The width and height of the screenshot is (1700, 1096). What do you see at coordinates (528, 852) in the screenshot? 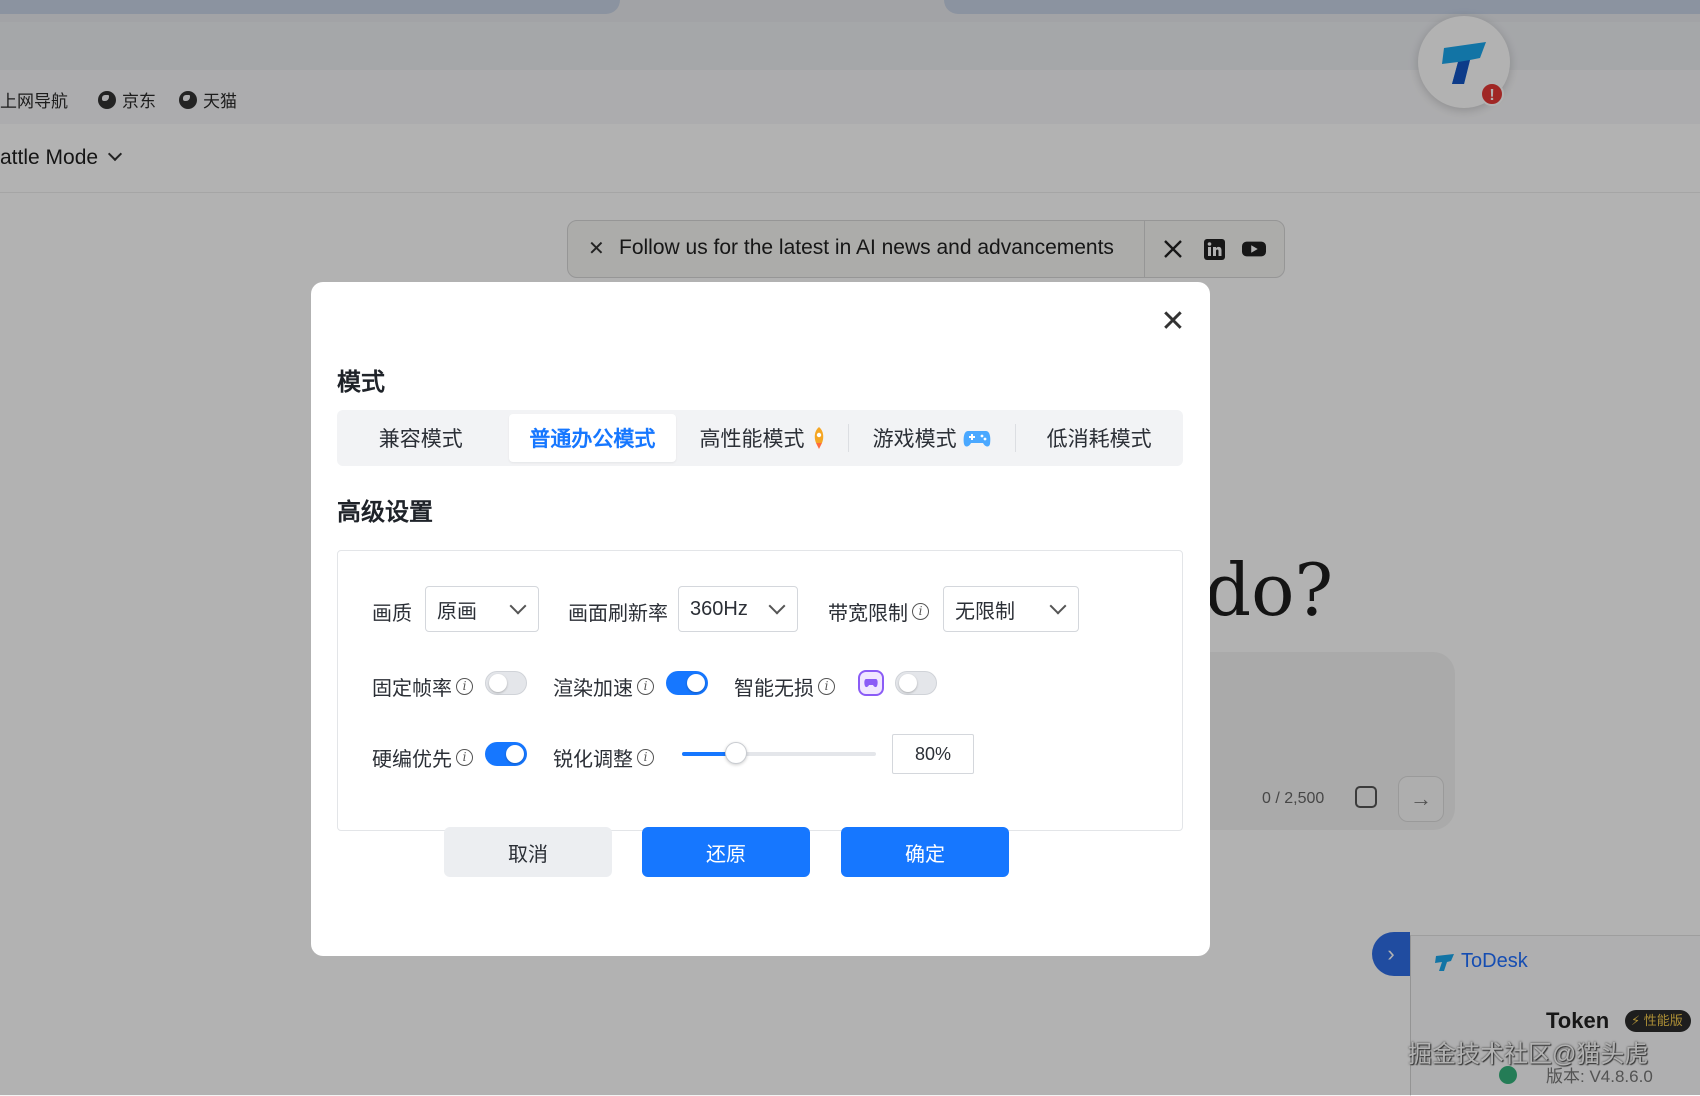
I see `cancel-button: 取消` at bounding box center [528, 852].